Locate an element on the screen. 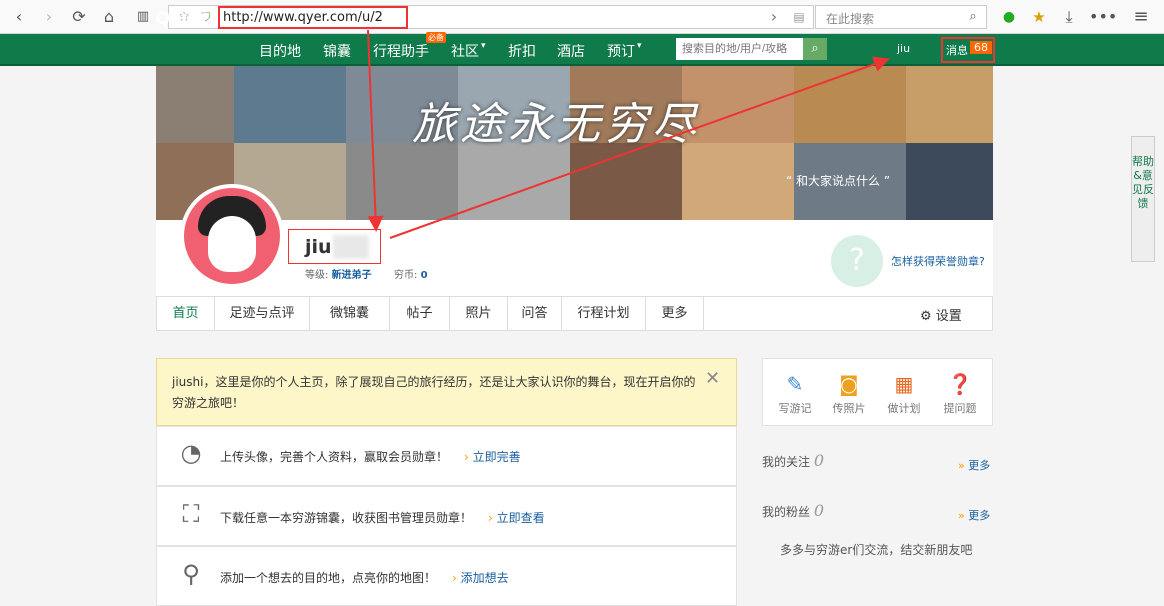 This screenshot has height=606, width=1164. task-link: › 添加想去 is located at coordinates (480, 577).